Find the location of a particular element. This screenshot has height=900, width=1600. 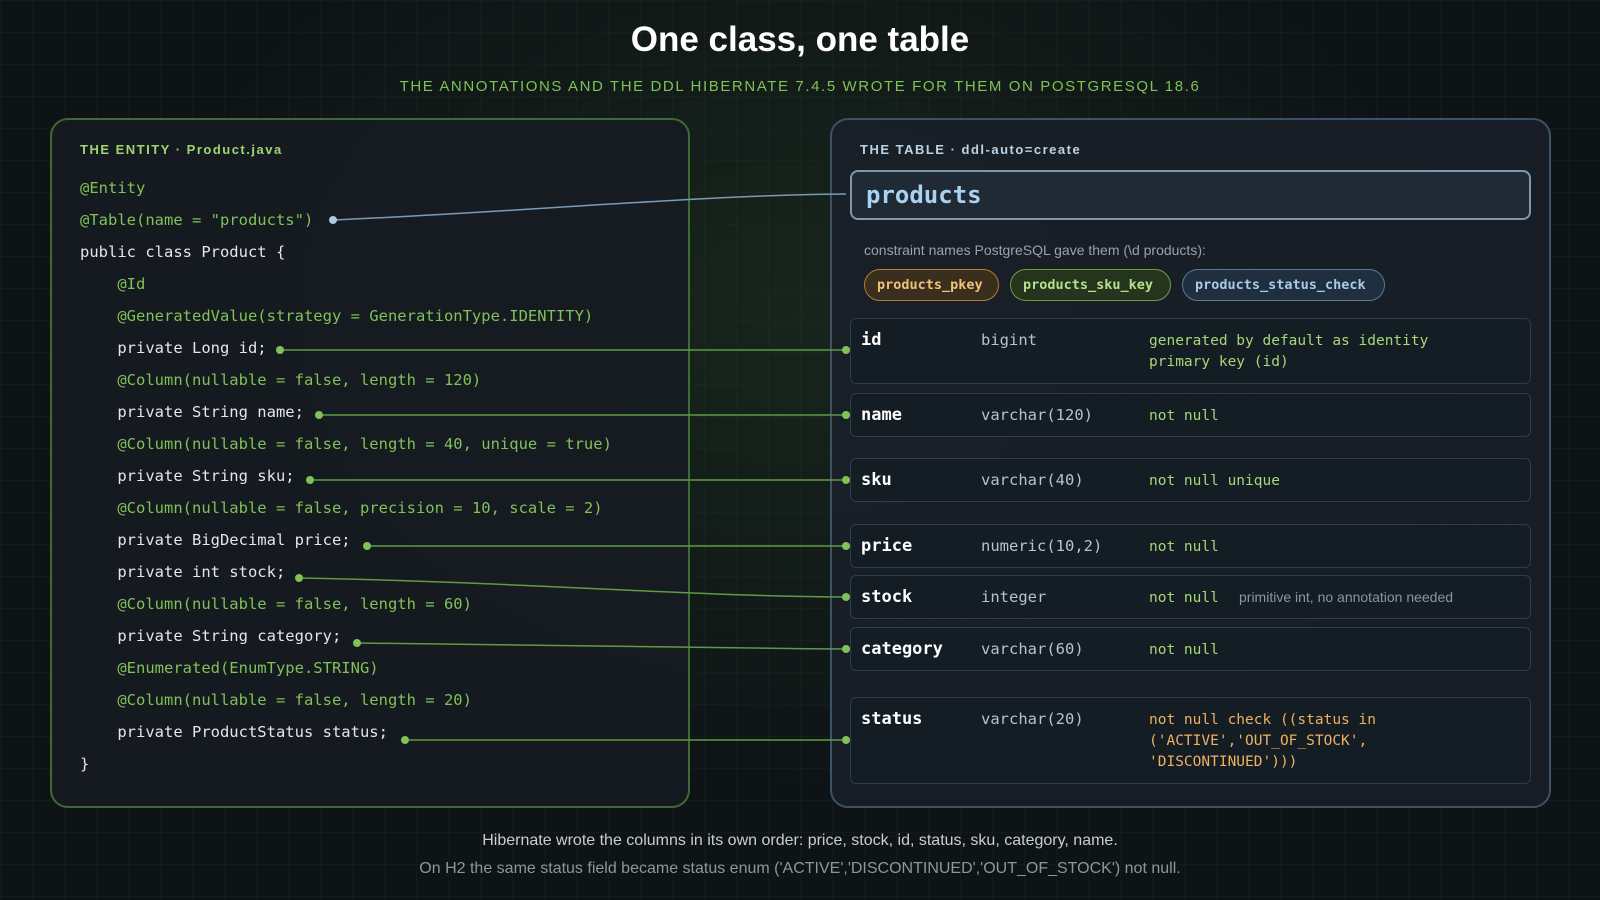

link-category is located at coordinates (601, 646).